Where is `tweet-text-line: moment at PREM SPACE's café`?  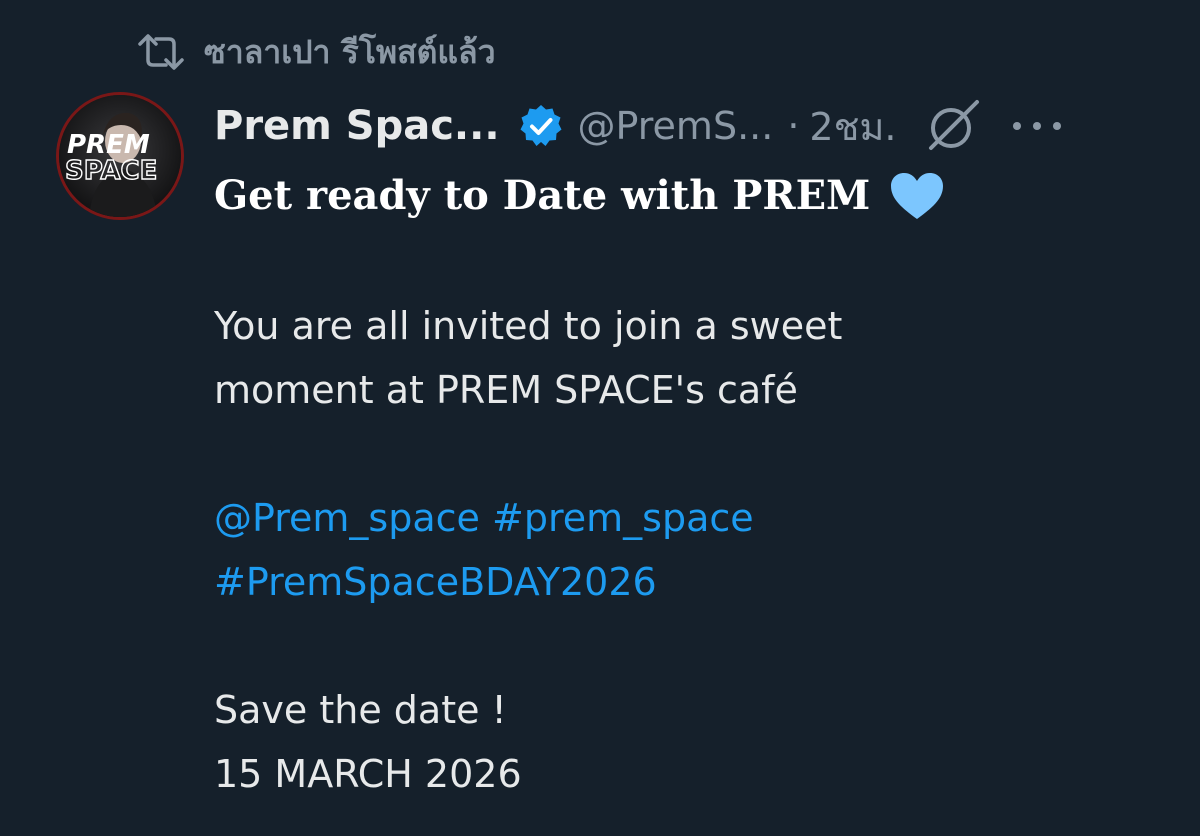
tweet-text-line: moment at PREM SPACE's café is located at coordinates (506, 390).